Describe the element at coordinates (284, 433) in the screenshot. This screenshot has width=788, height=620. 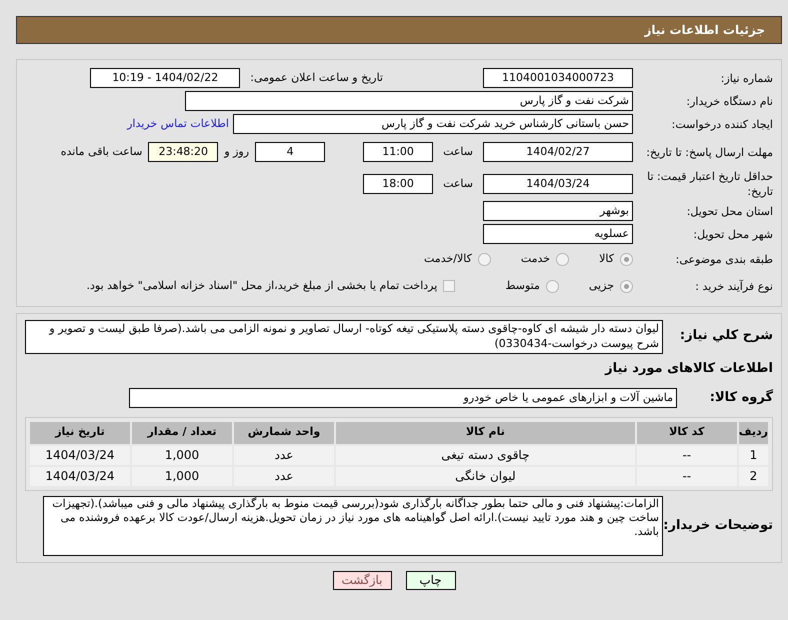
I see `column-header: واحد شمارش` at that location.